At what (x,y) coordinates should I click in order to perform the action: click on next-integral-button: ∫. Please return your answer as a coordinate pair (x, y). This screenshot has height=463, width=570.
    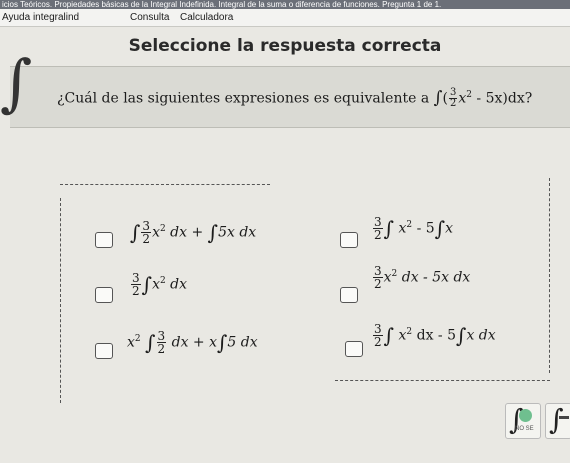
    Looking at the image, I should click on (557, 421).